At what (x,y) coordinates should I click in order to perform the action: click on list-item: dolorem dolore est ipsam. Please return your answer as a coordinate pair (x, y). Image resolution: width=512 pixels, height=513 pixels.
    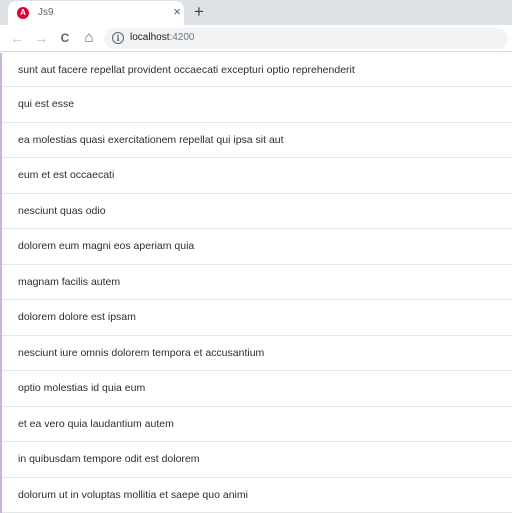
    Looking at the image, I should click on (257, 318).